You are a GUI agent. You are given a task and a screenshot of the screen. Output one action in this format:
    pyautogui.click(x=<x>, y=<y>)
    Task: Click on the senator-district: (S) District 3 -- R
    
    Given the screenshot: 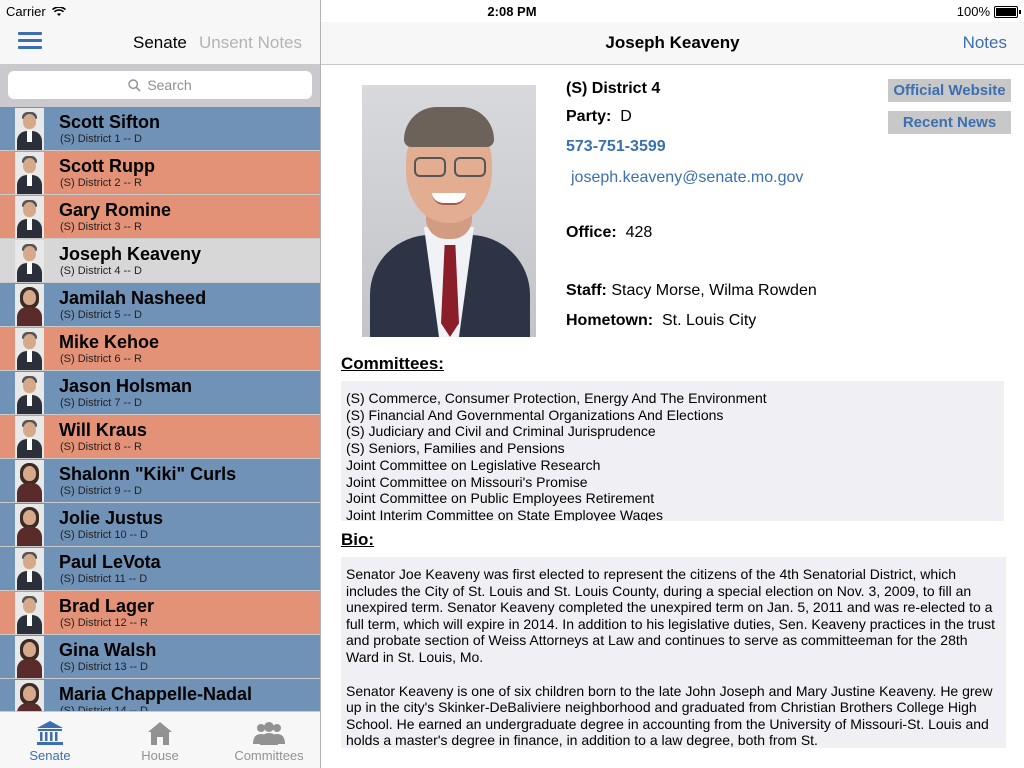 What is the action you would take?
    pyautogui.click(x=101, y=227)
    